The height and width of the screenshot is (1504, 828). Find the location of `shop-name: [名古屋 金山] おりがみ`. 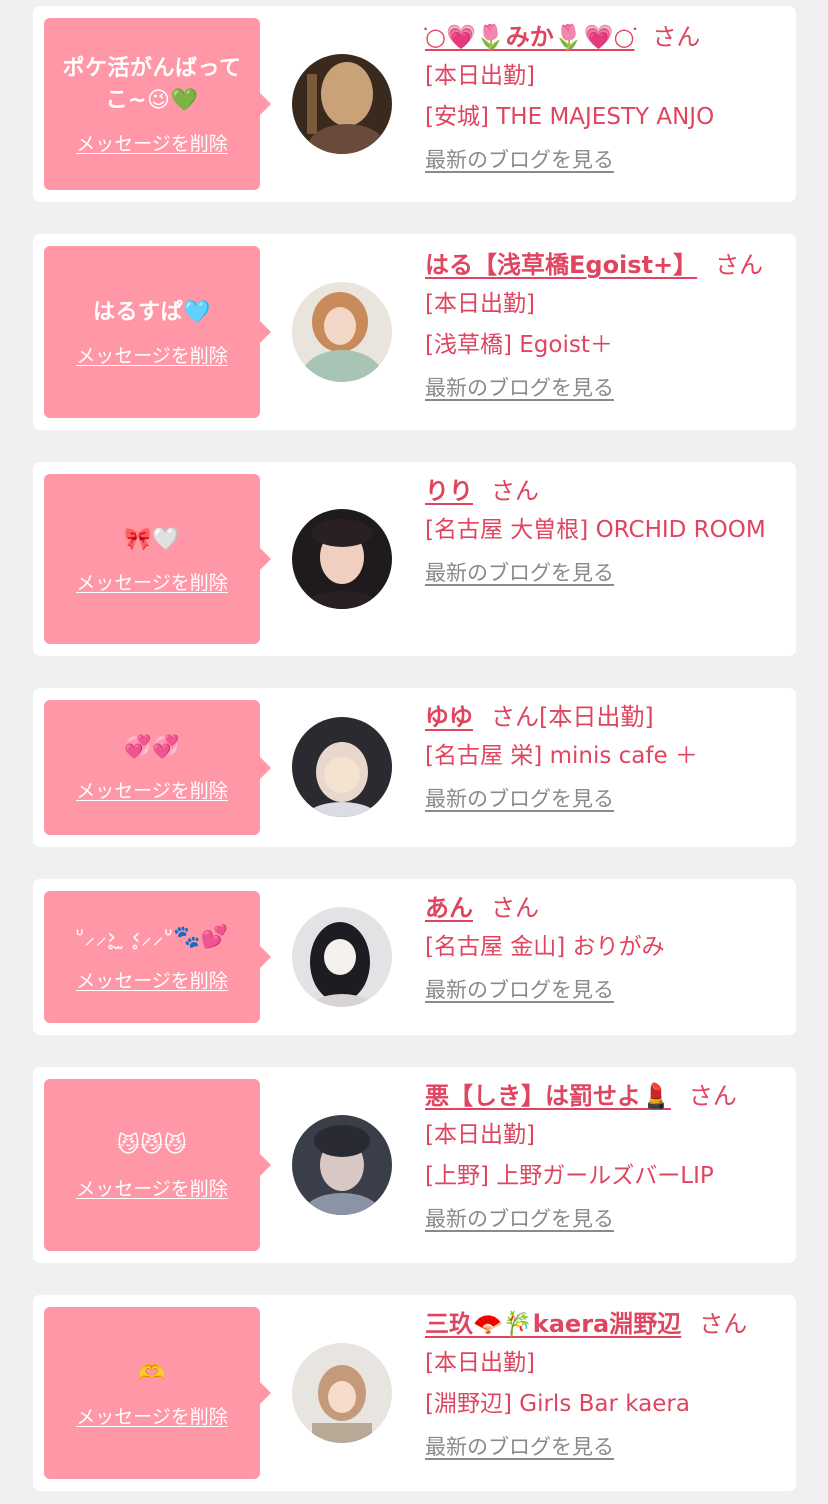

shop-name: [名古屋 金山] おりがみ is located at coordinates (545, 947).